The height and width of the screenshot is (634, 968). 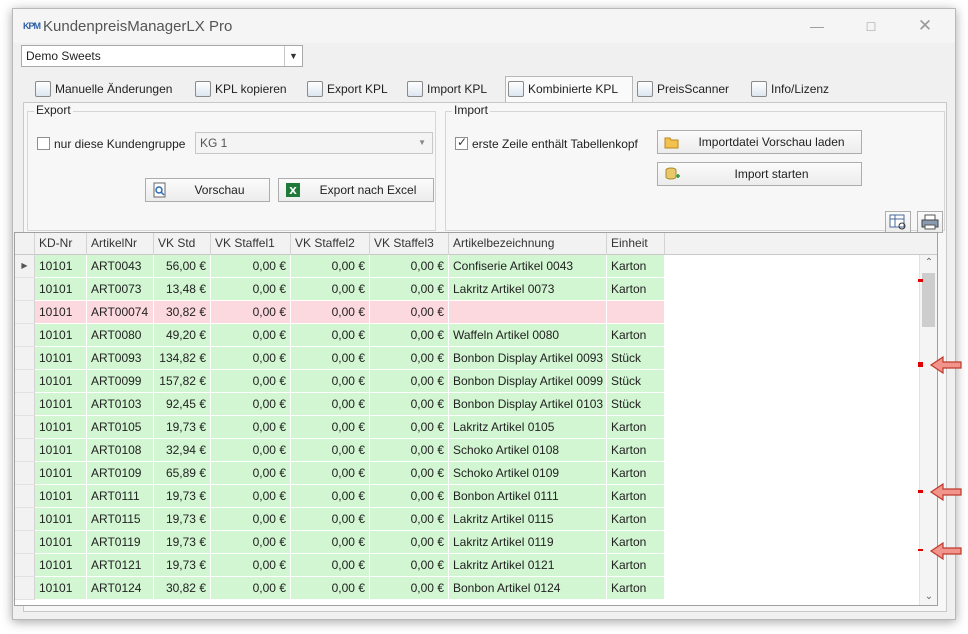 What do you see at coordinates (182, 244) in the screenshot?
I see `column-header: VK Std` at bounding box center [182, 244].